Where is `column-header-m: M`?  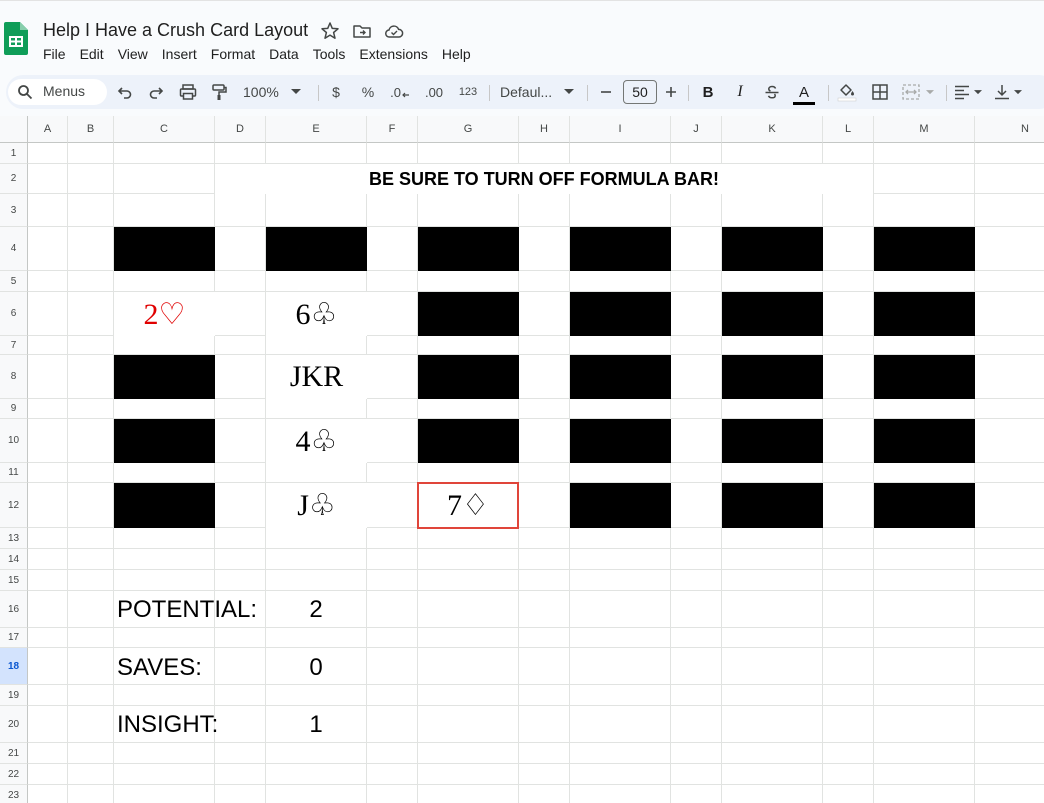 column-header-m: M is located at coordinates (924, 129).